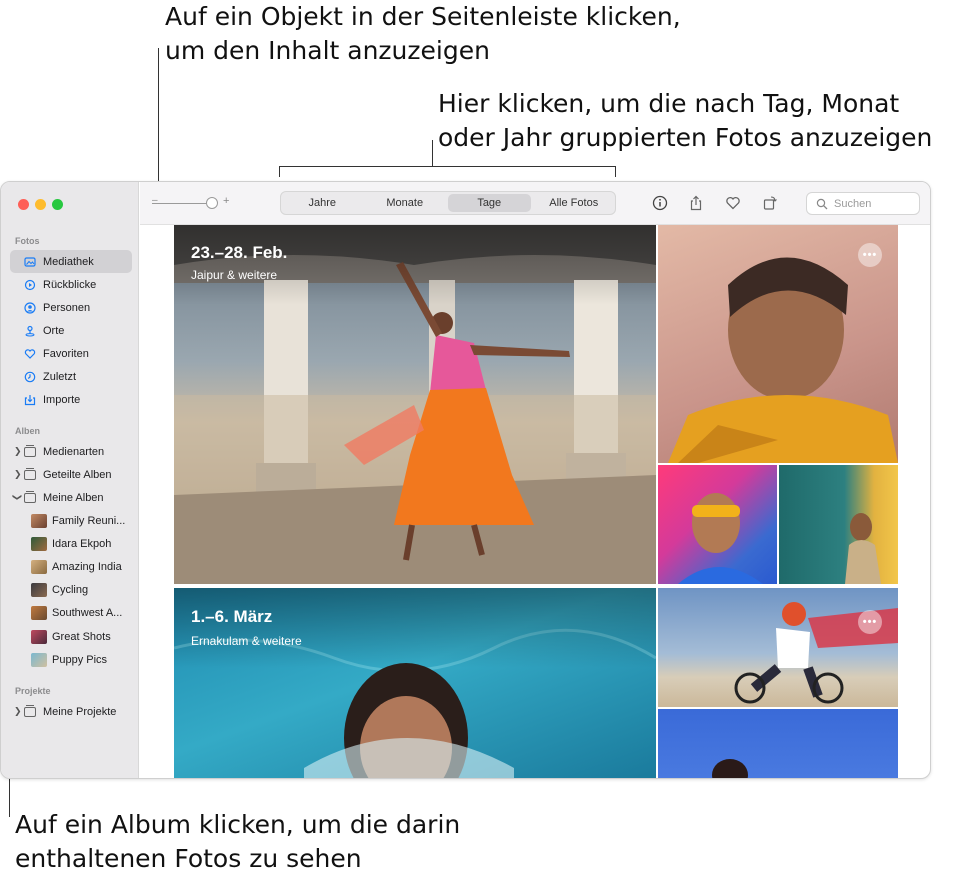  What do you see at coordinates (816, 653) in the screenshot?
I see `cyclist-illustration` at bounding box center [816, 653].